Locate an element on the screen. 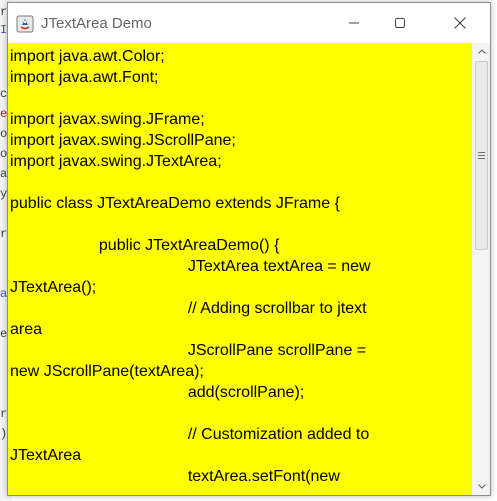 The height and width of the screenshot is (501, 497). text-line: public JTextAreaDemo() { is located at coordinates (145, 245).